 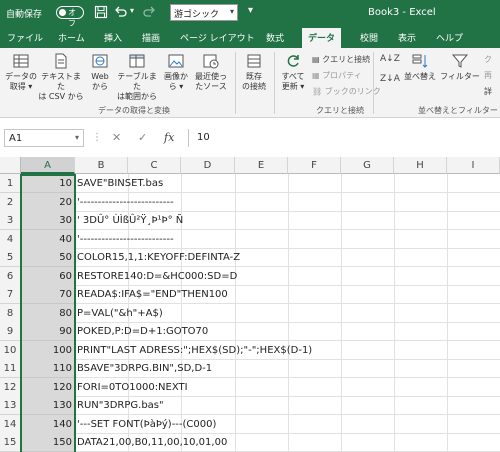 I want to click on column-header-h: H, so click(x=420, y=165).